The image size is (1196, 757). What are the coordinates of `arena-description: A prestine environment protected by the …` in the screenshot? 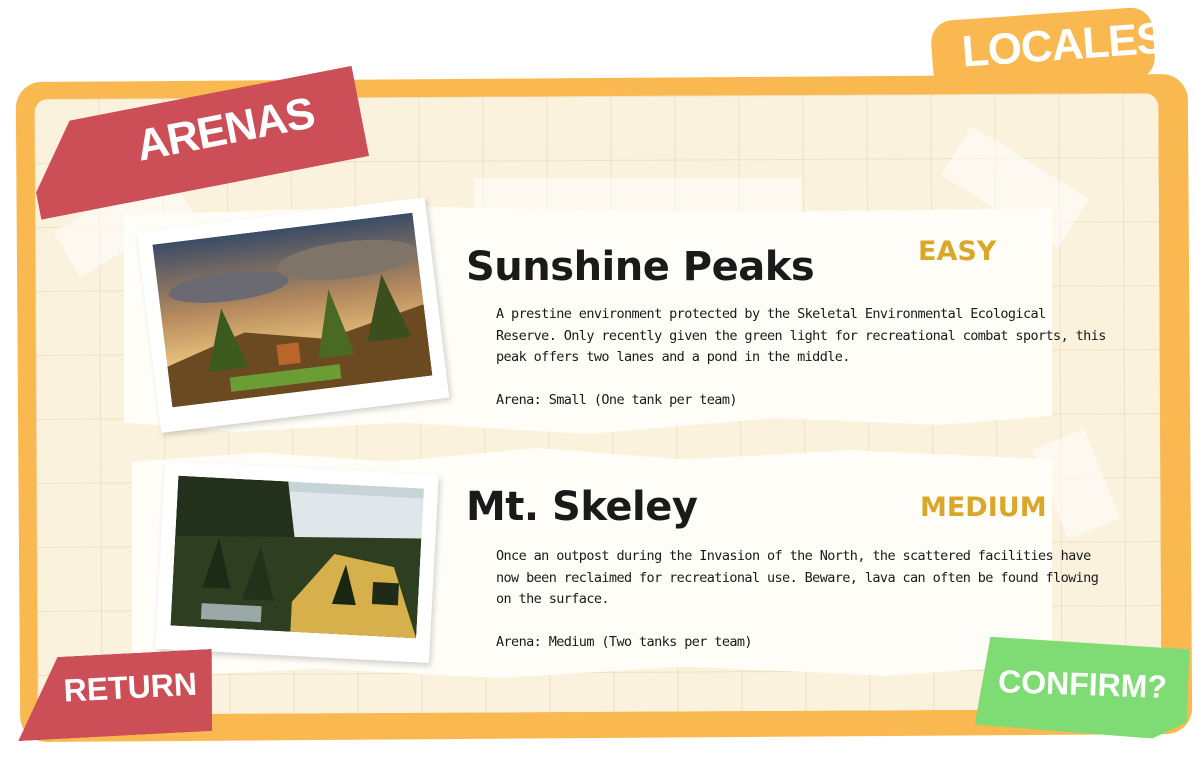 It's located at (801, 336).